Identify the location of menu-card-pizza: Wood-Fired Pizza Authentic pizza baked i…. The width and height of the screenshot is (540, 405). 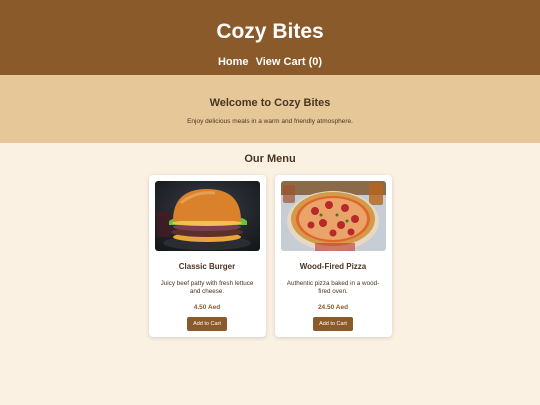
(333, 256).